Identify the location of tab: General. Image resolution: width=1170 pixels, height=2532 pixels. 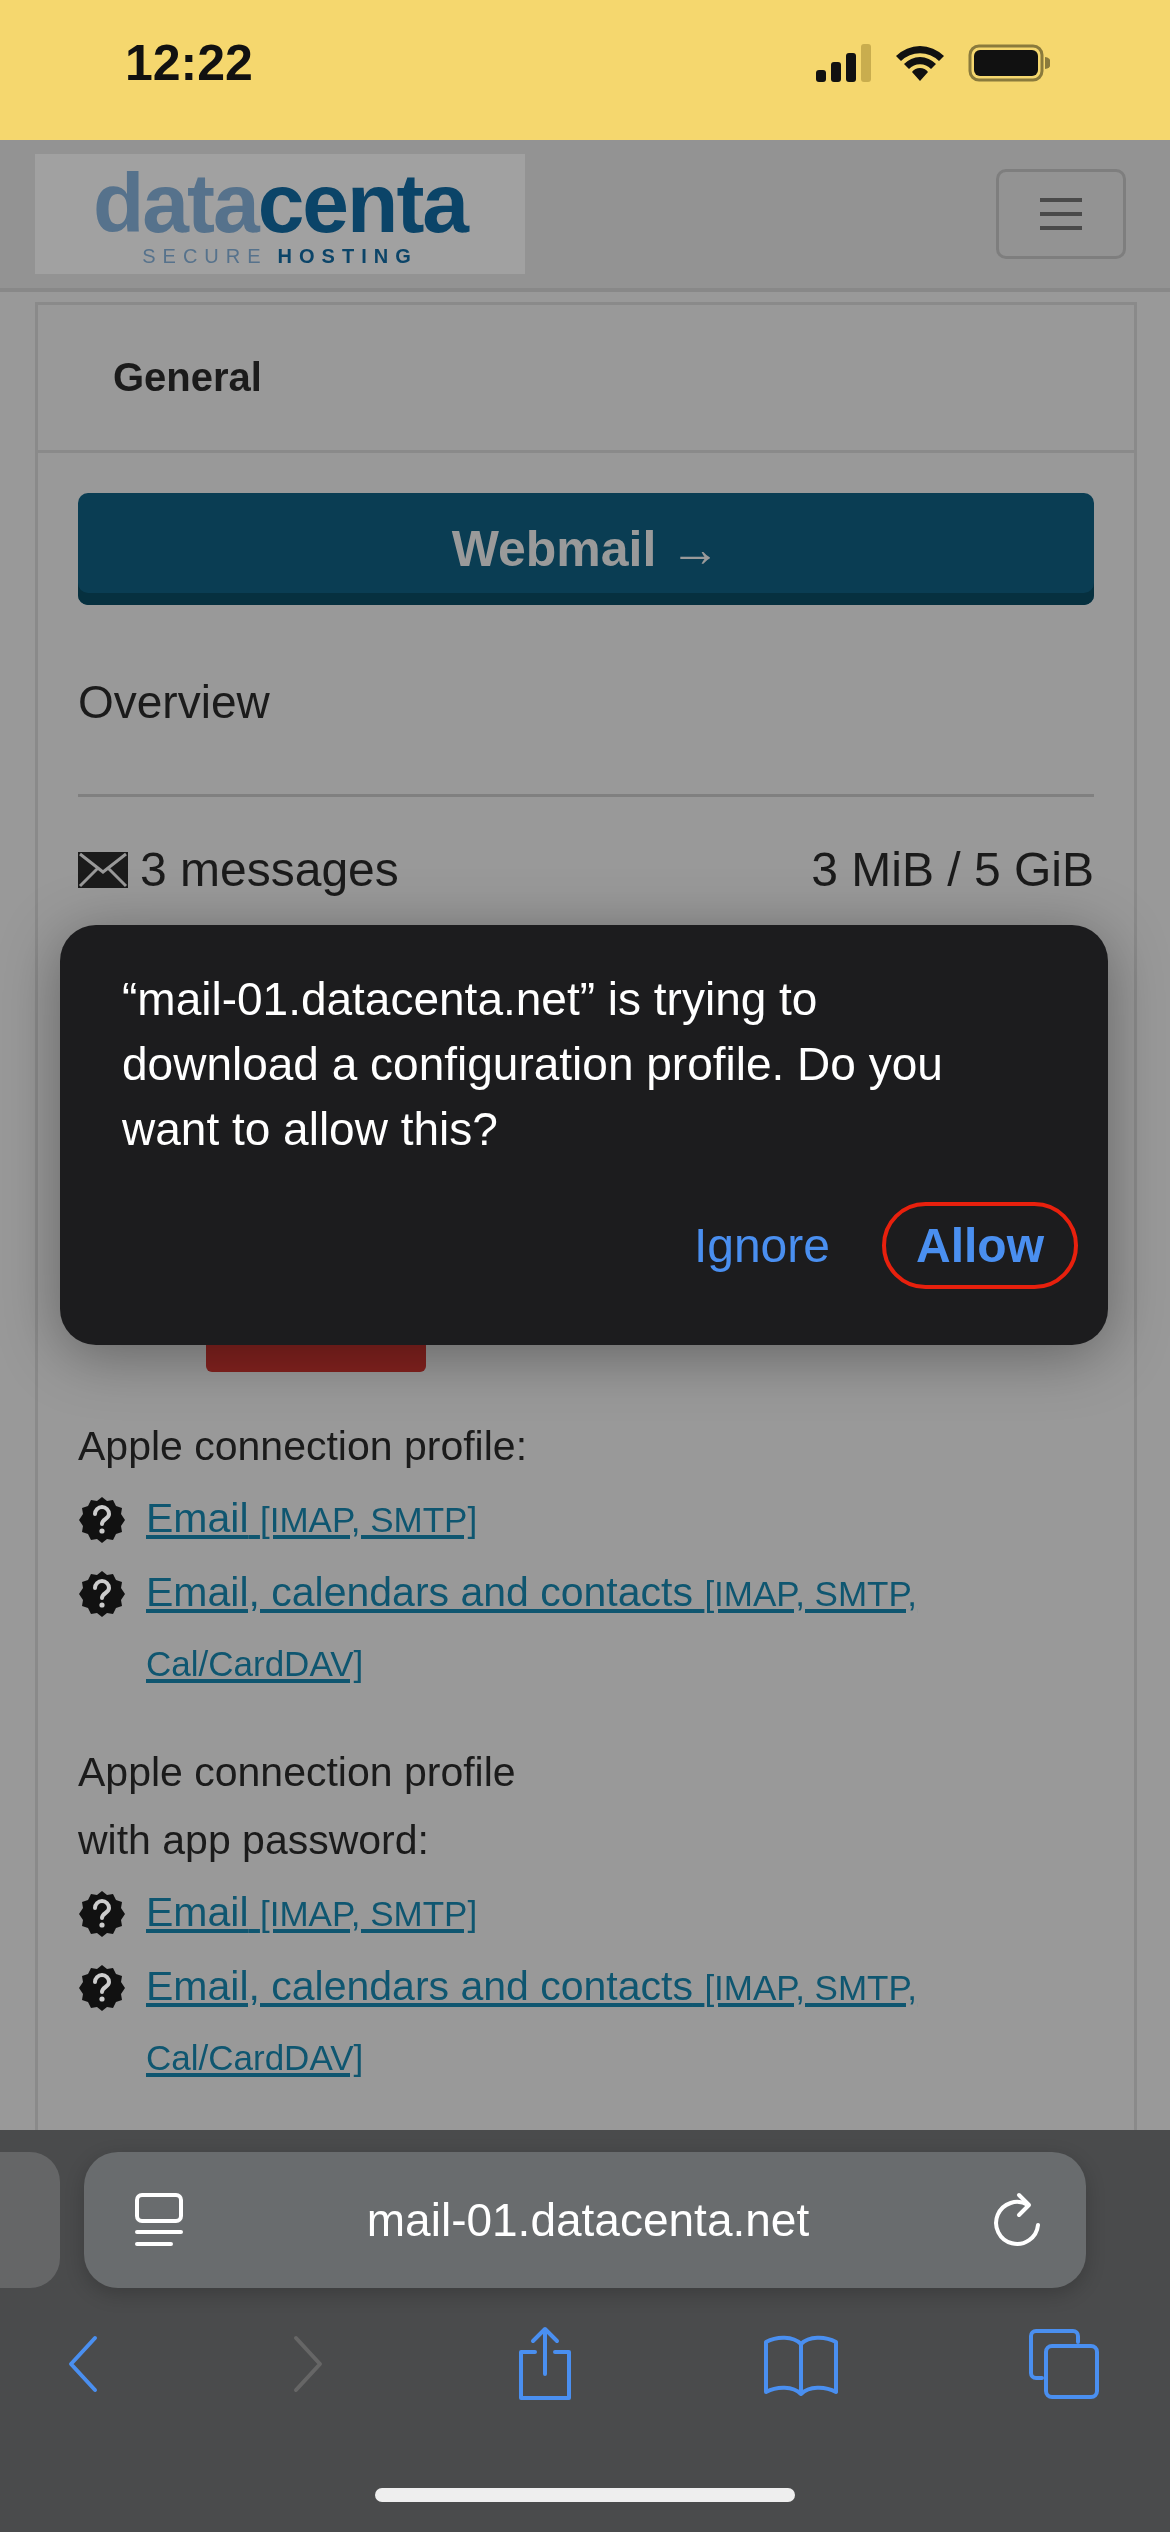
(187, 377).